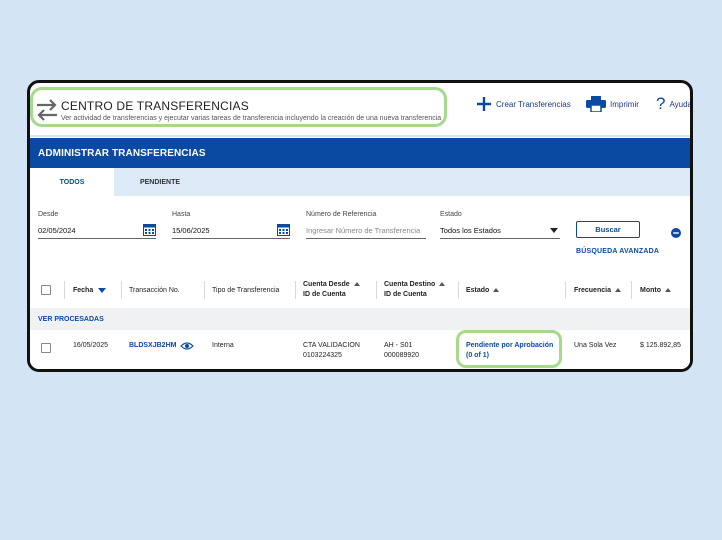 Image resolution: width=722 pixels, height=540 pixels. Describe the element at coordinates (484, 104) in the screenshot. I see `plus-icon` at that location.